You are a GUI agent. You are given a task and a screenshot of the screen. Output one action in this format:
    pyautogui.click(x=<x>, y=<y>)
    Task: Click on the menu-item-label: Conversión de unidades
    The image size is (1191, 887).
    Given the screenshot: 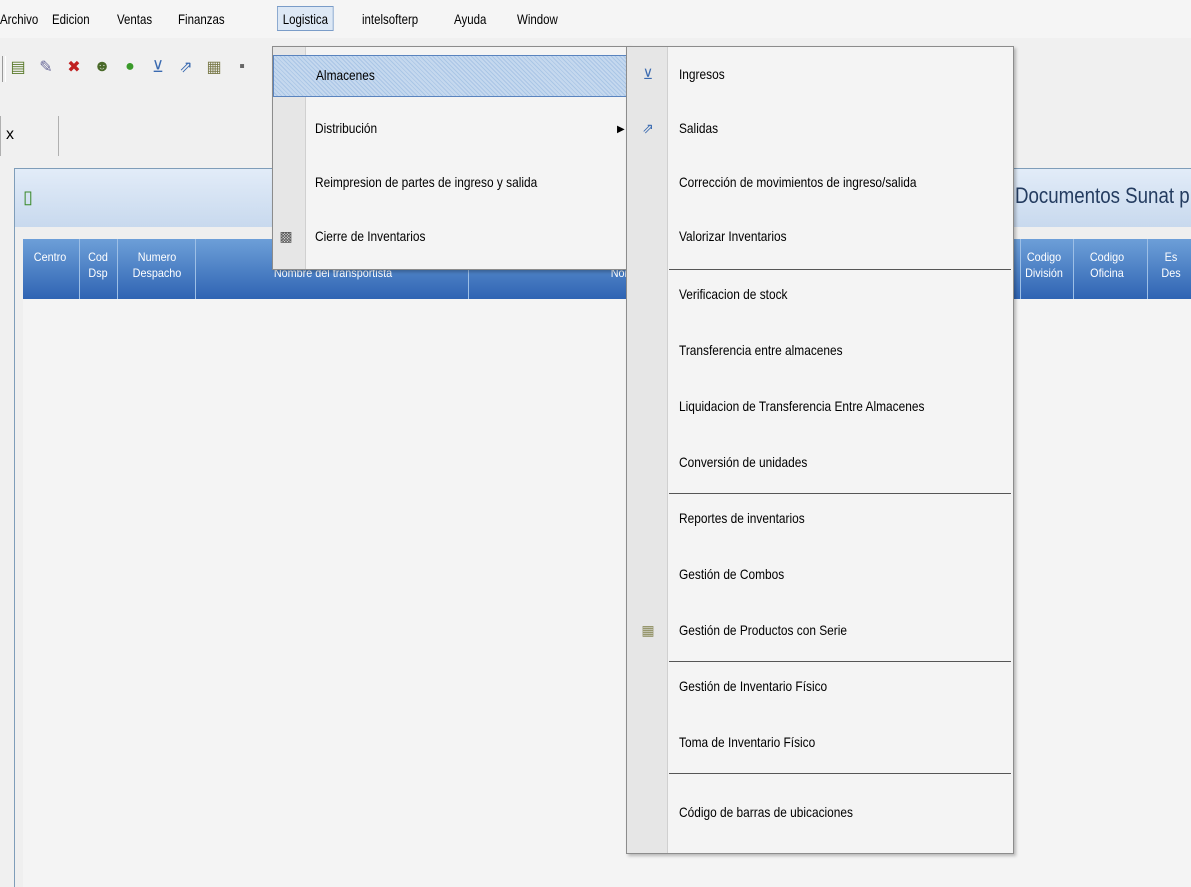 What is the action you would take?
    pyautogui.click(x=743, y=462)
    